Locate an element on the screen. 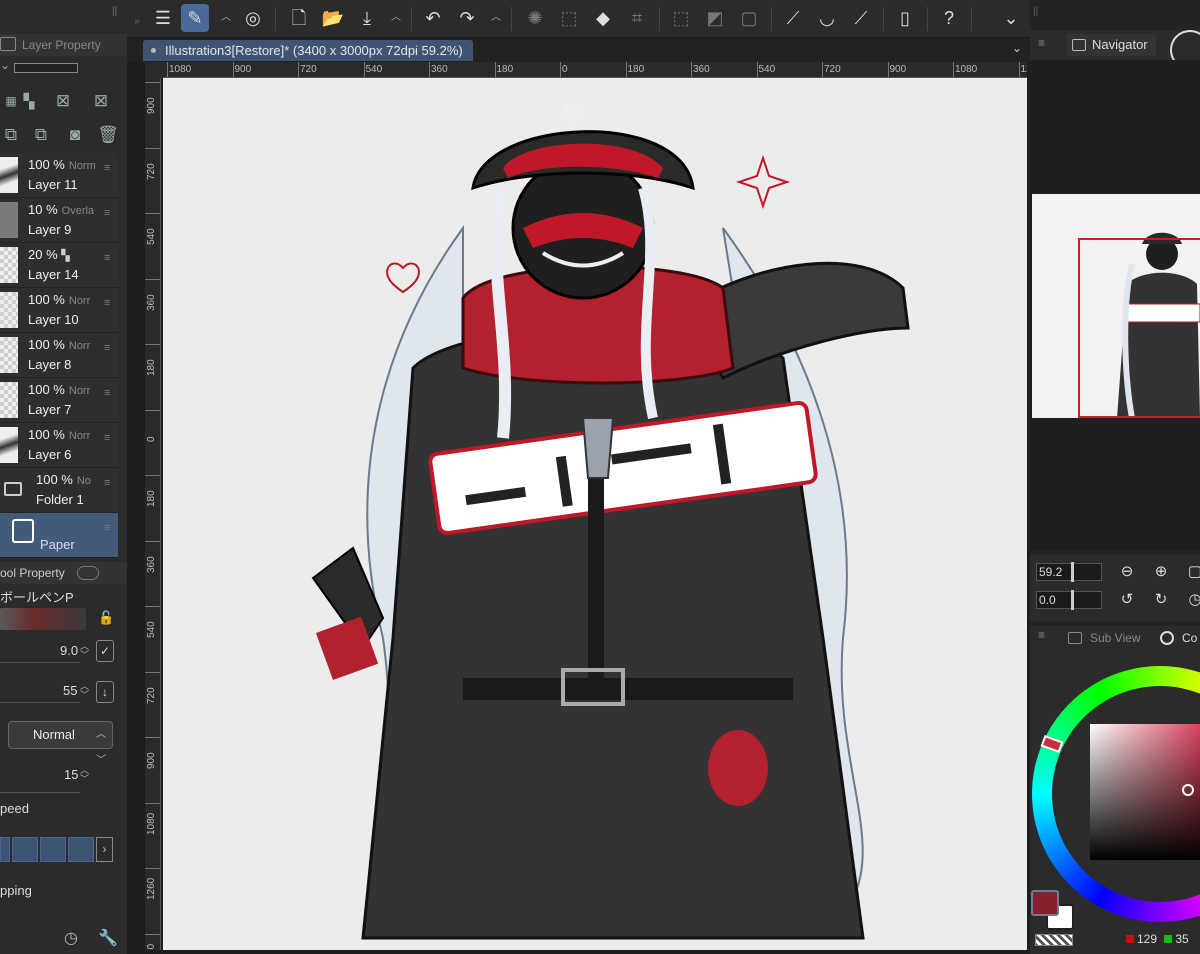 This screenshot has width=1200, height=954. selection-icon: ⬚ is located at coordinates (569, 18).